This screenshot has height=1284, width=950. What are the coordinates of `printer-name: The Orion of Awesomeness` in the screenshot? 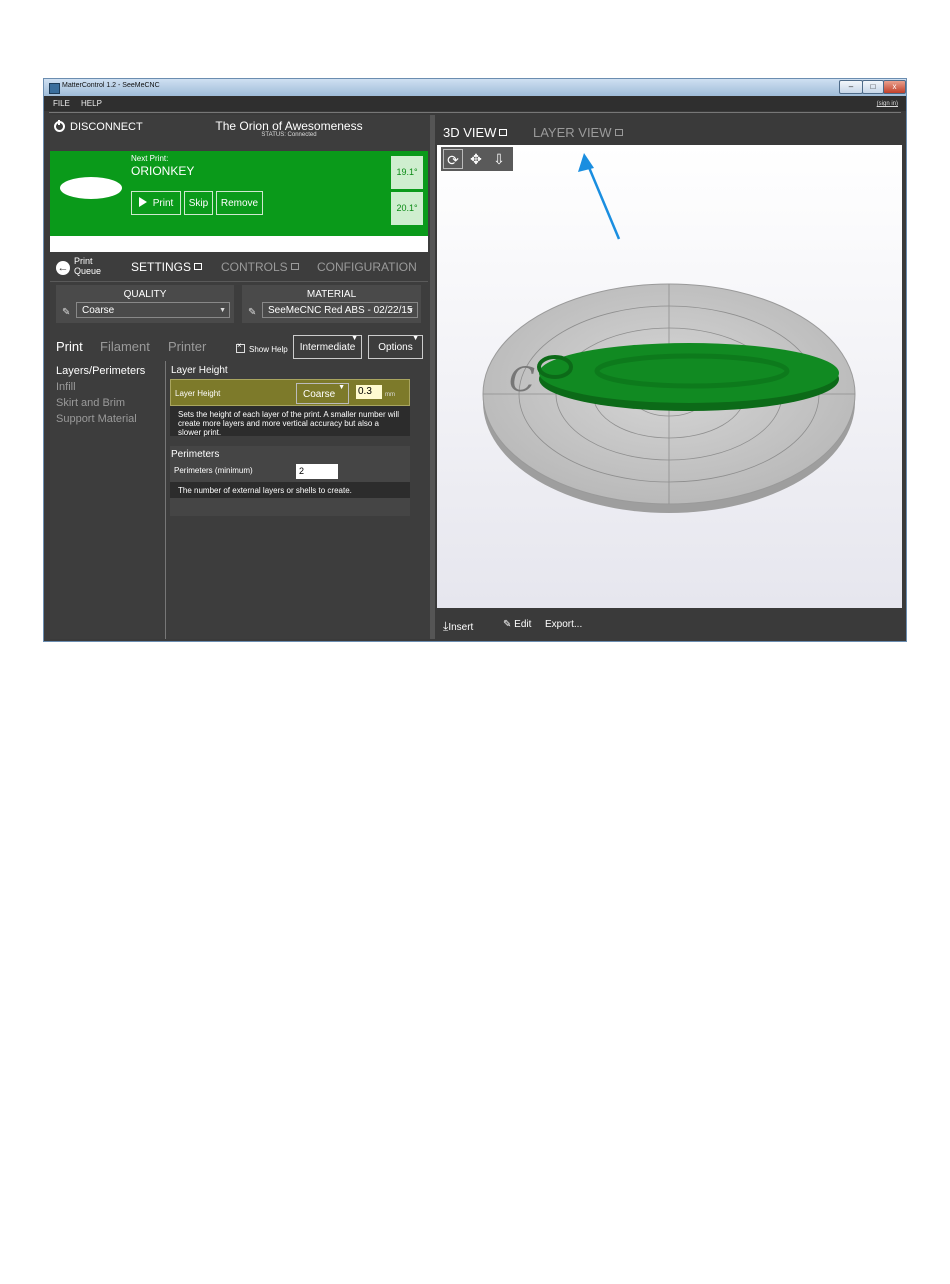 It's located at (289, 126).